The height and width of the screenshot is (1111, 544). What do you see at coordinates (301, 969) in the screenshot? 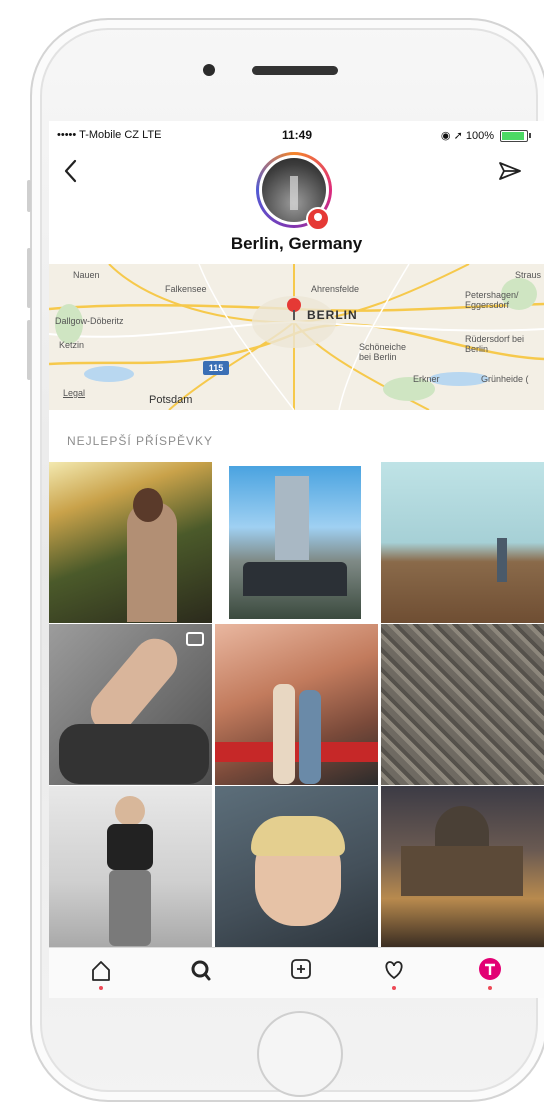
I see `add-icon` at bounding box center [301, 969].